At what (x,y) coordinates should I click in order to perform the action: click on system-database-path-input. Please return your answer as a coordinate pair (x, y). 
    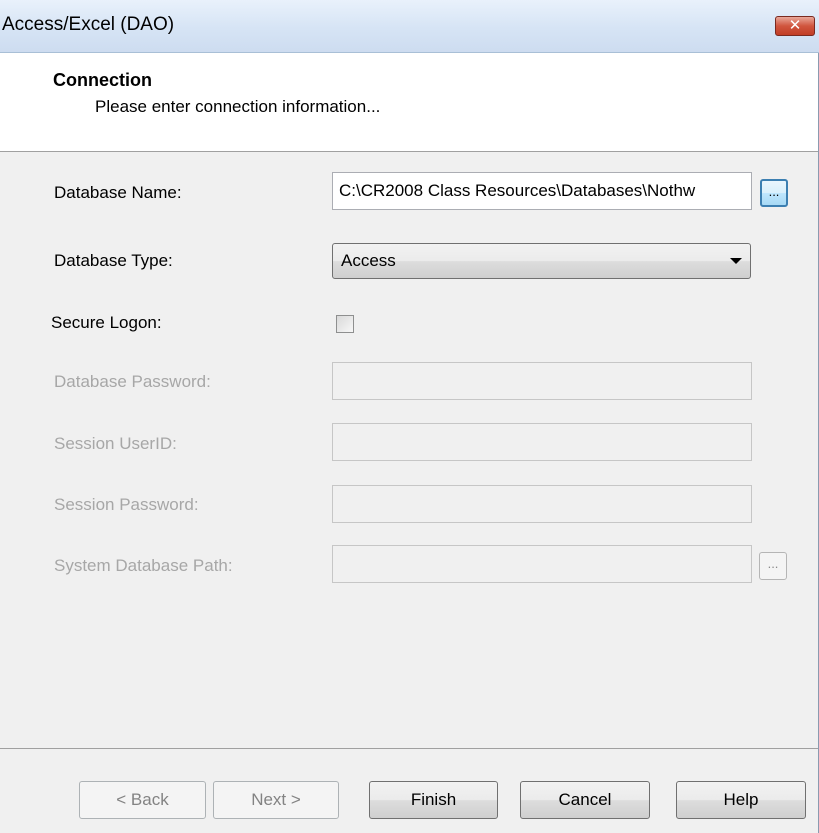
    Looking at the image, I should click on (542, 564).